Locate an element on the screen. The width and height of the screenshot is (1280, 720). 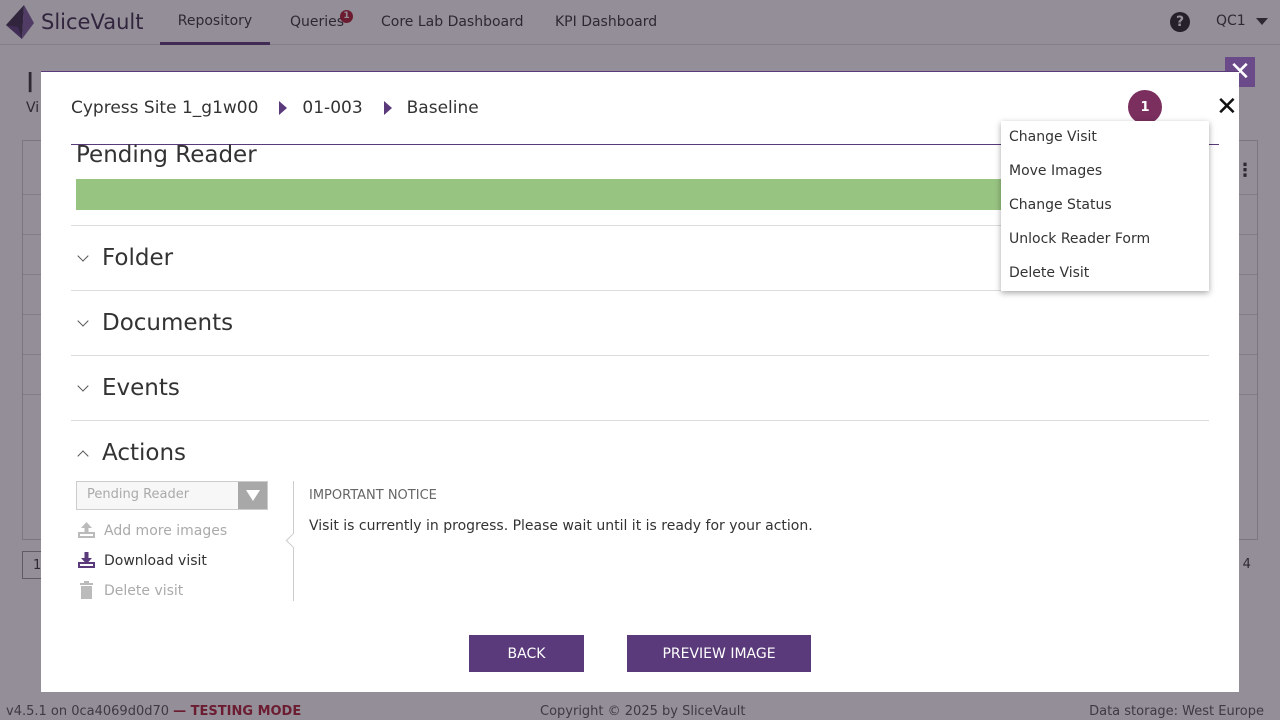
section-events: Events is located at coordinates (640, 387).